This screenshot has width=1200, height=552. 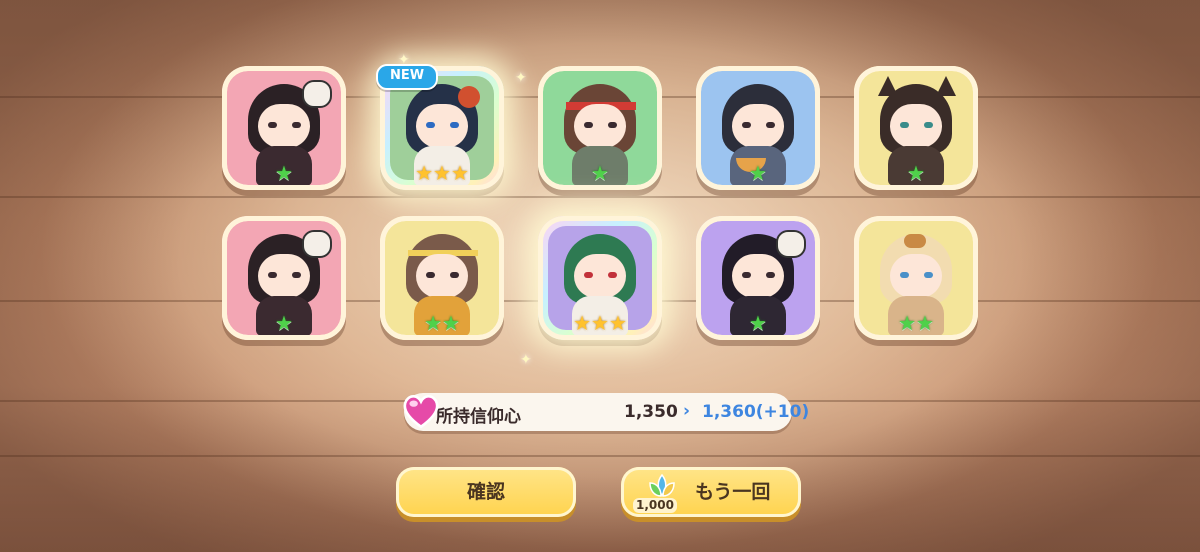 I want to click on confirm-button: 確認, so click(x=486, y=492).